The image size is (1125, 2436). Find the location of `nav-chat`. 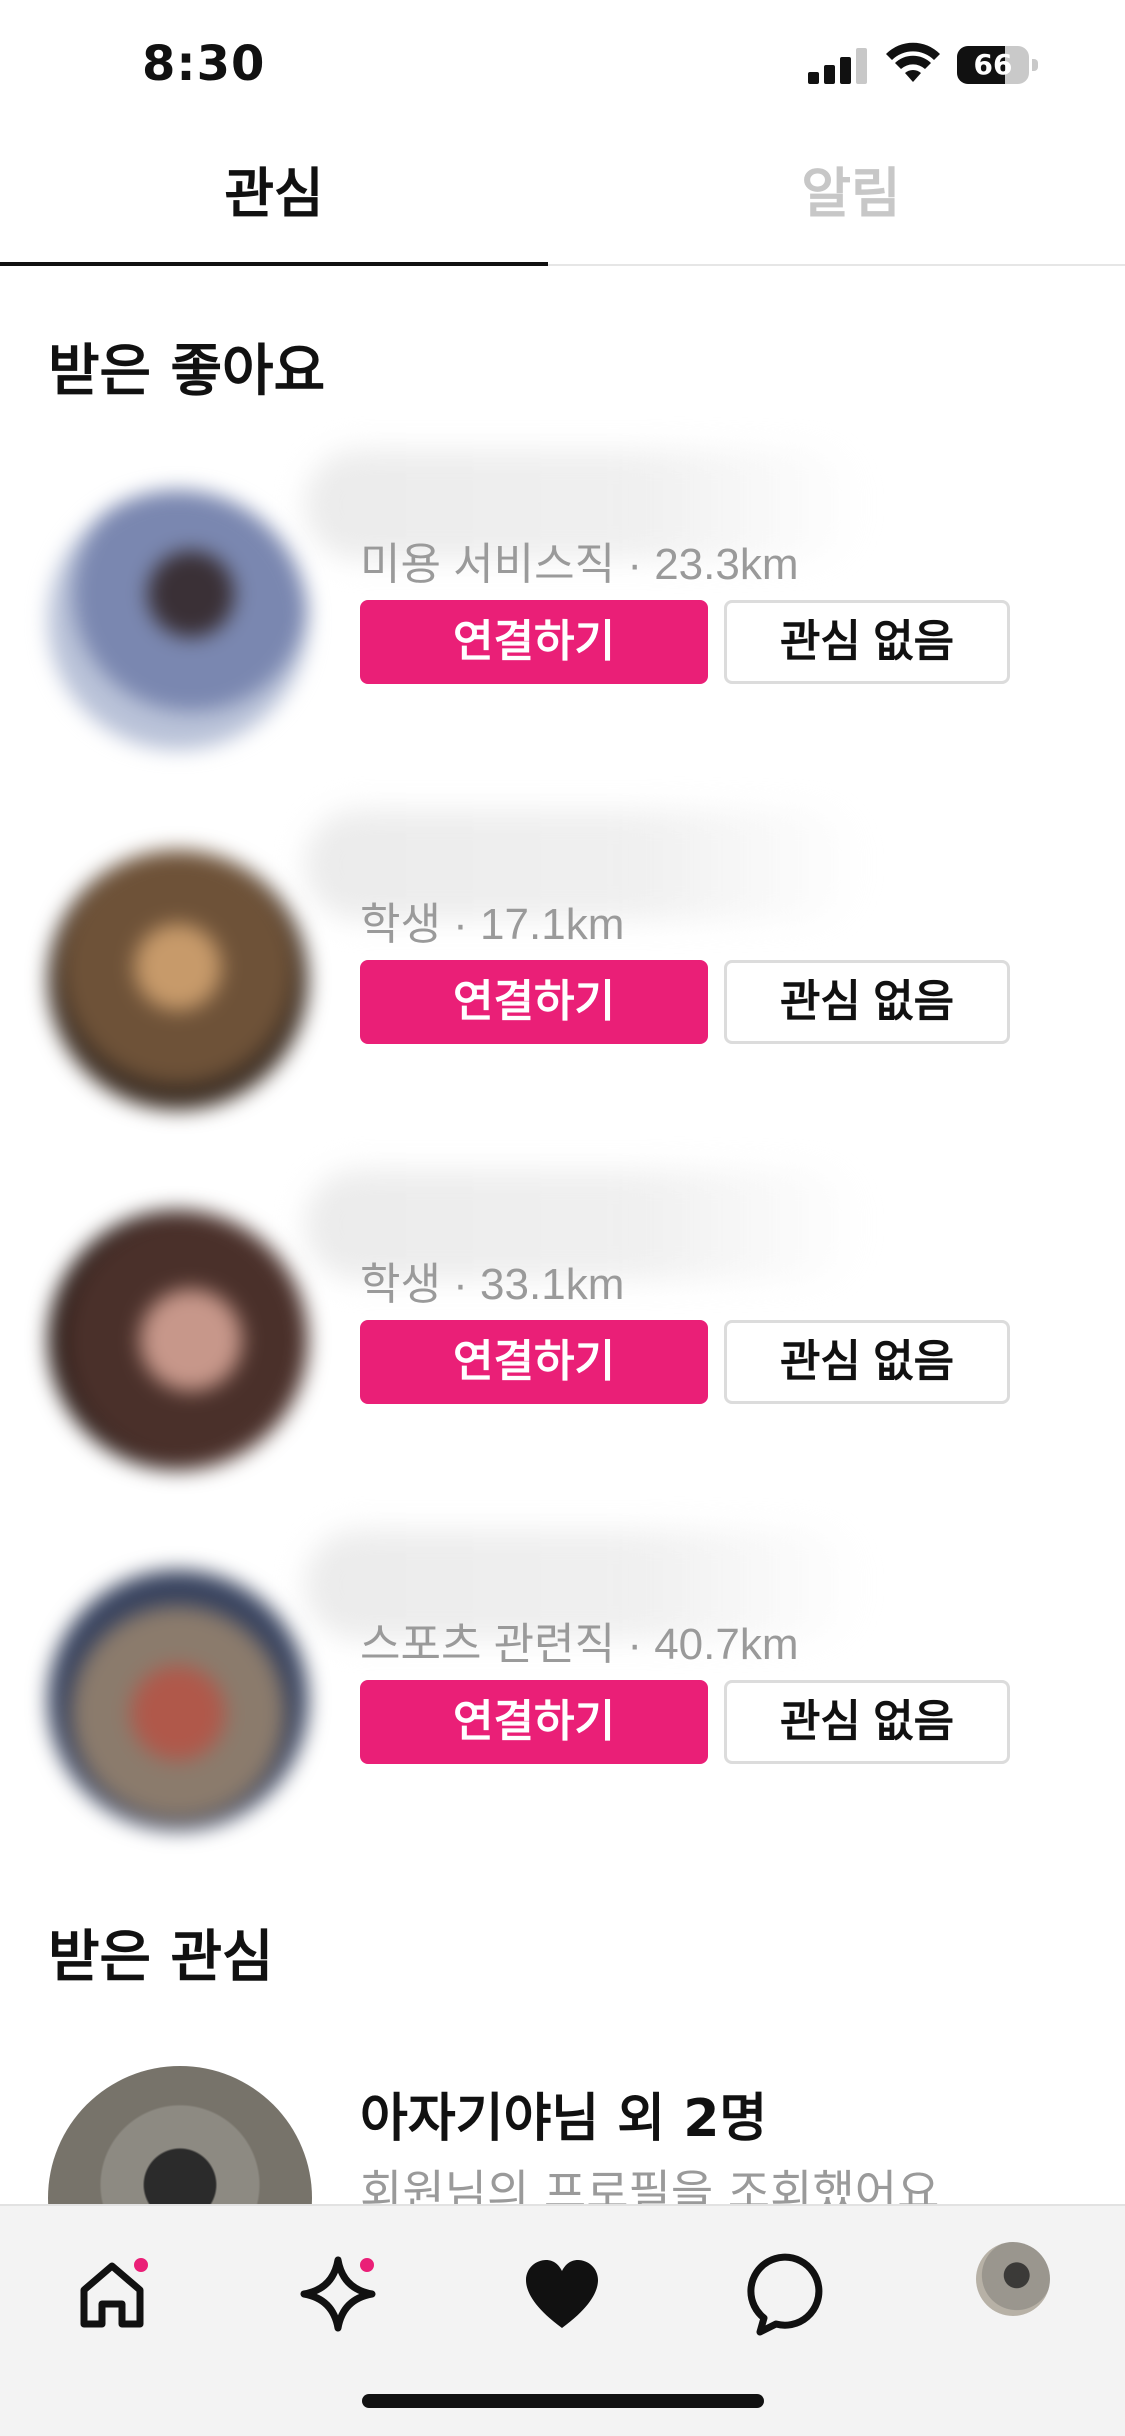

nav-chat is located at coordinates (788, 2294).